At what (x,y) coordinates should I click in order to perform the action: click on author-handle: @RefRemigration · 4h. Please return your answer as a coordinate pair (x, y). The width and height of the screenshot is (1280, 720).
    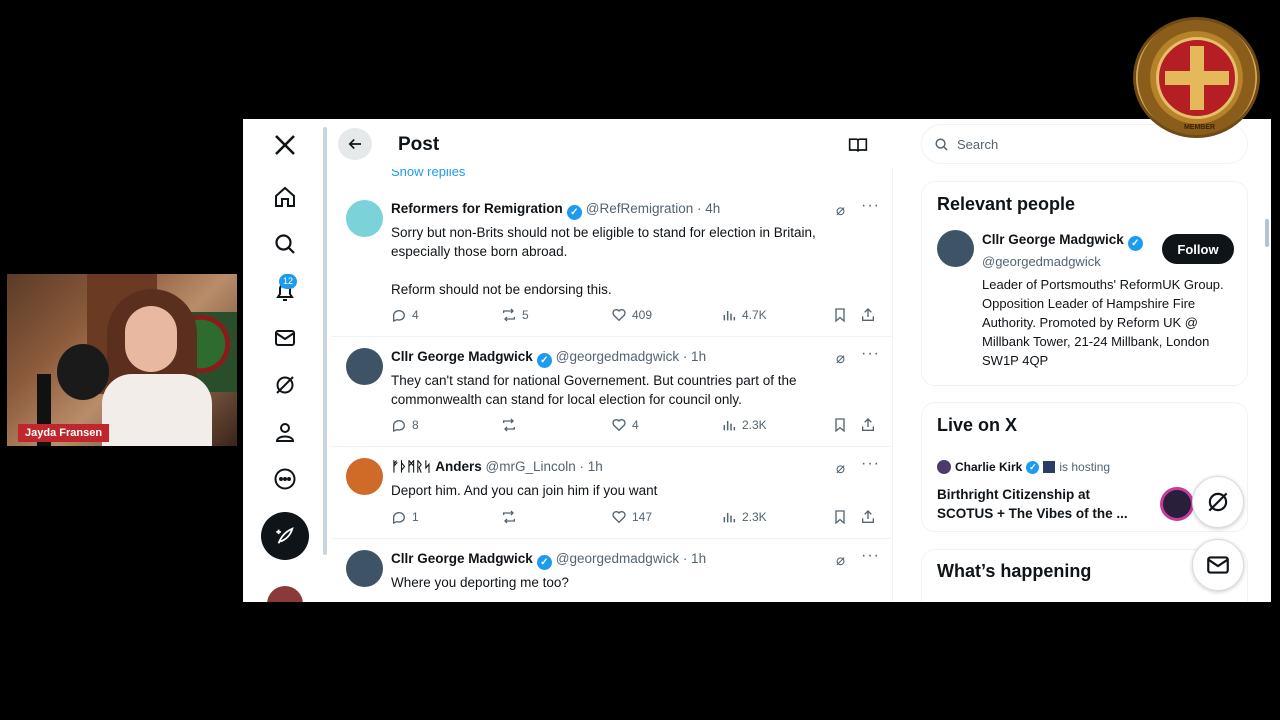
    Looking at the image, I should click on (653, 208).